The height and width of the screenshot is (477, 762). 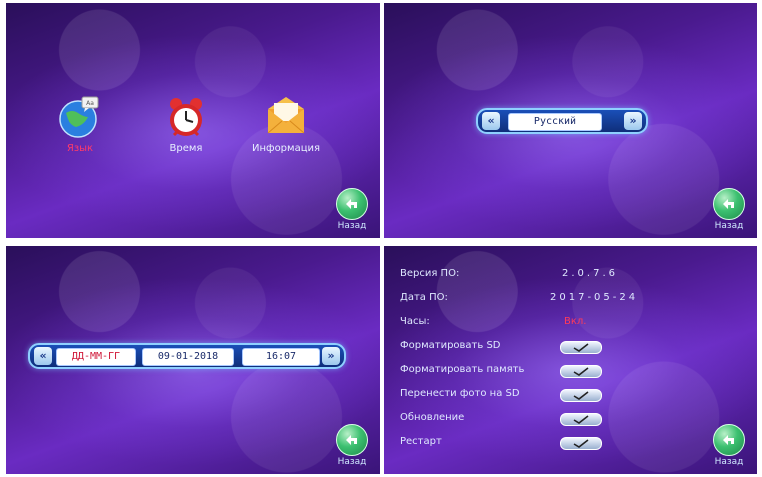 What do you see at coordinates (432, 417) in the screenshot?
I see `update-label: Обновление` at bounding box center [432, 417].